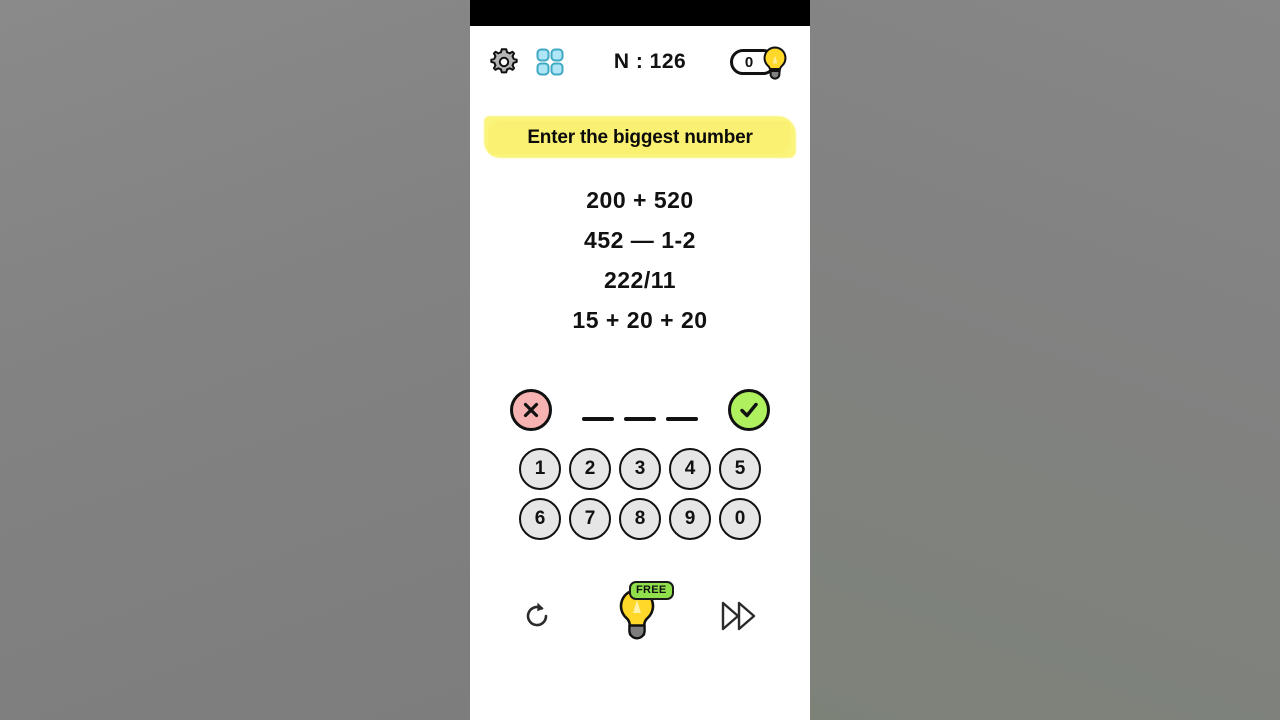 Image resolution: width=1280 pixels, height=720 pixels. I want to click on key-6: 6, so click(540, 518).